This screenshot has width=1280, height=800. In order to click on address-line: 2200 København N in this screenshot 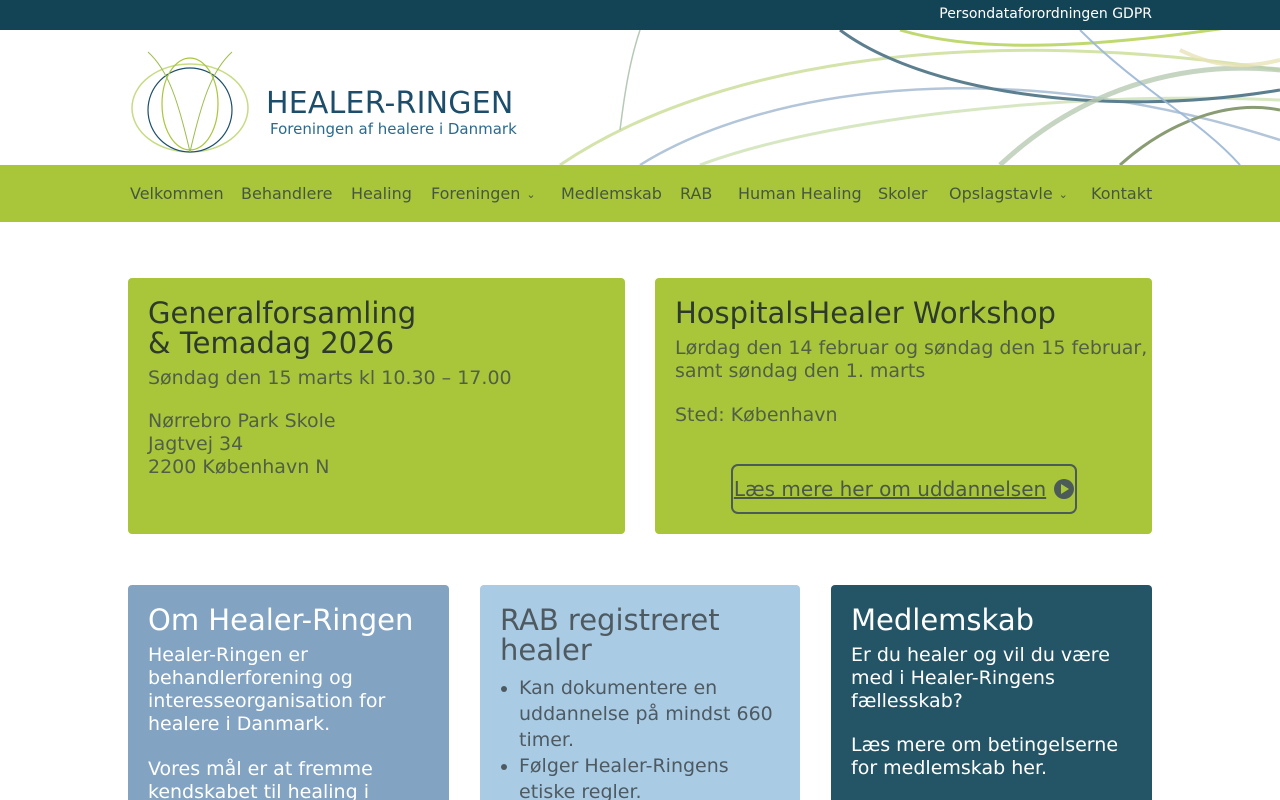, I will do `click(239, 467)`.